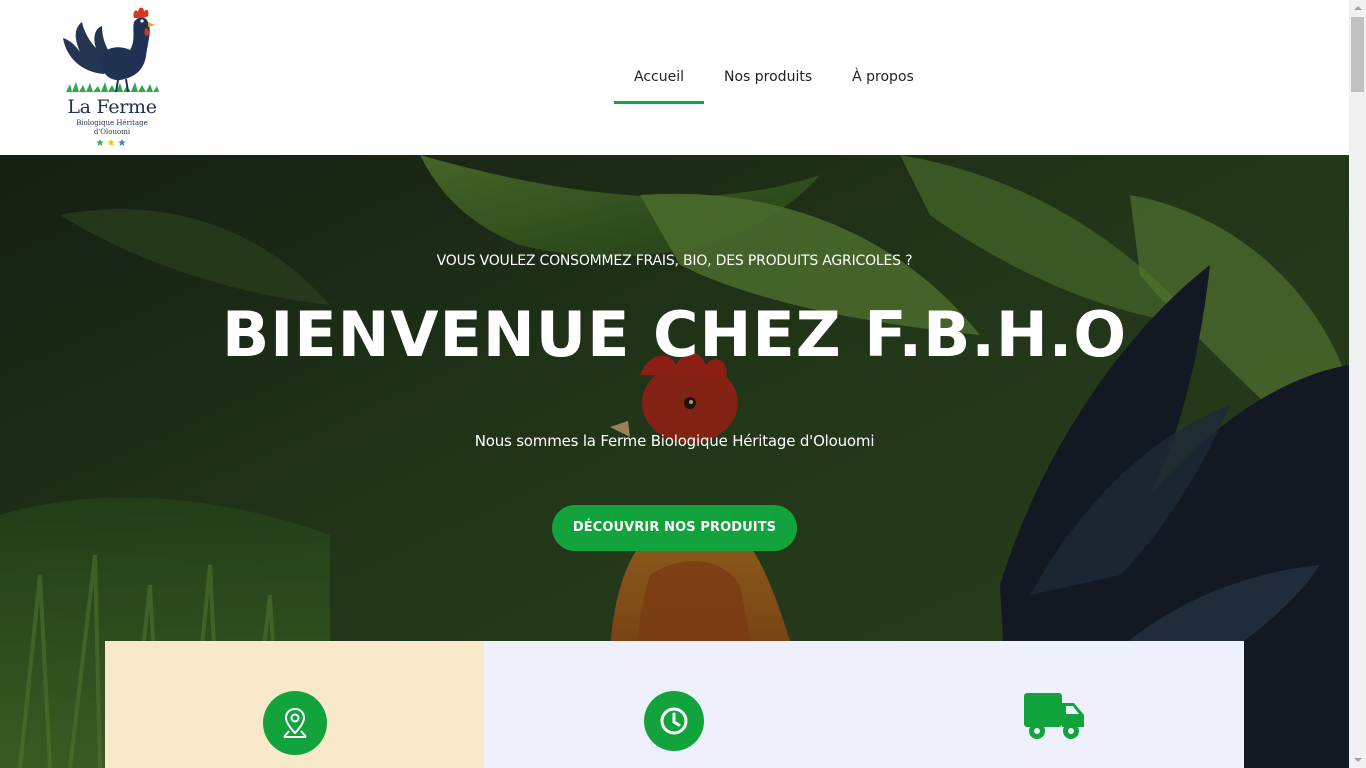 Image resolution: width=1366 pixels, height=768 pixels. Describe the element at coordinates (1054, 716) in the screenshot. I see `delivery-truck-icon` at that location.